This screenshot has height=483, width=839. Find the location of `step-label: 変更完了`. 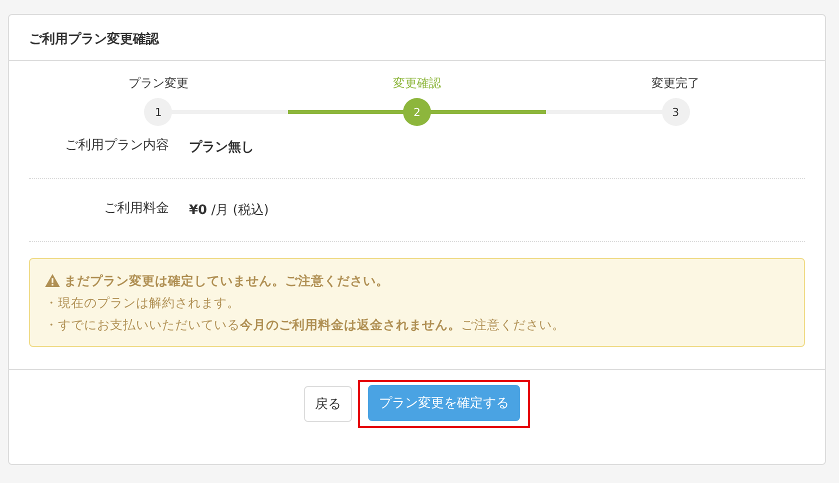

step-label: 変更完了 is located at coordinates (676, 83).